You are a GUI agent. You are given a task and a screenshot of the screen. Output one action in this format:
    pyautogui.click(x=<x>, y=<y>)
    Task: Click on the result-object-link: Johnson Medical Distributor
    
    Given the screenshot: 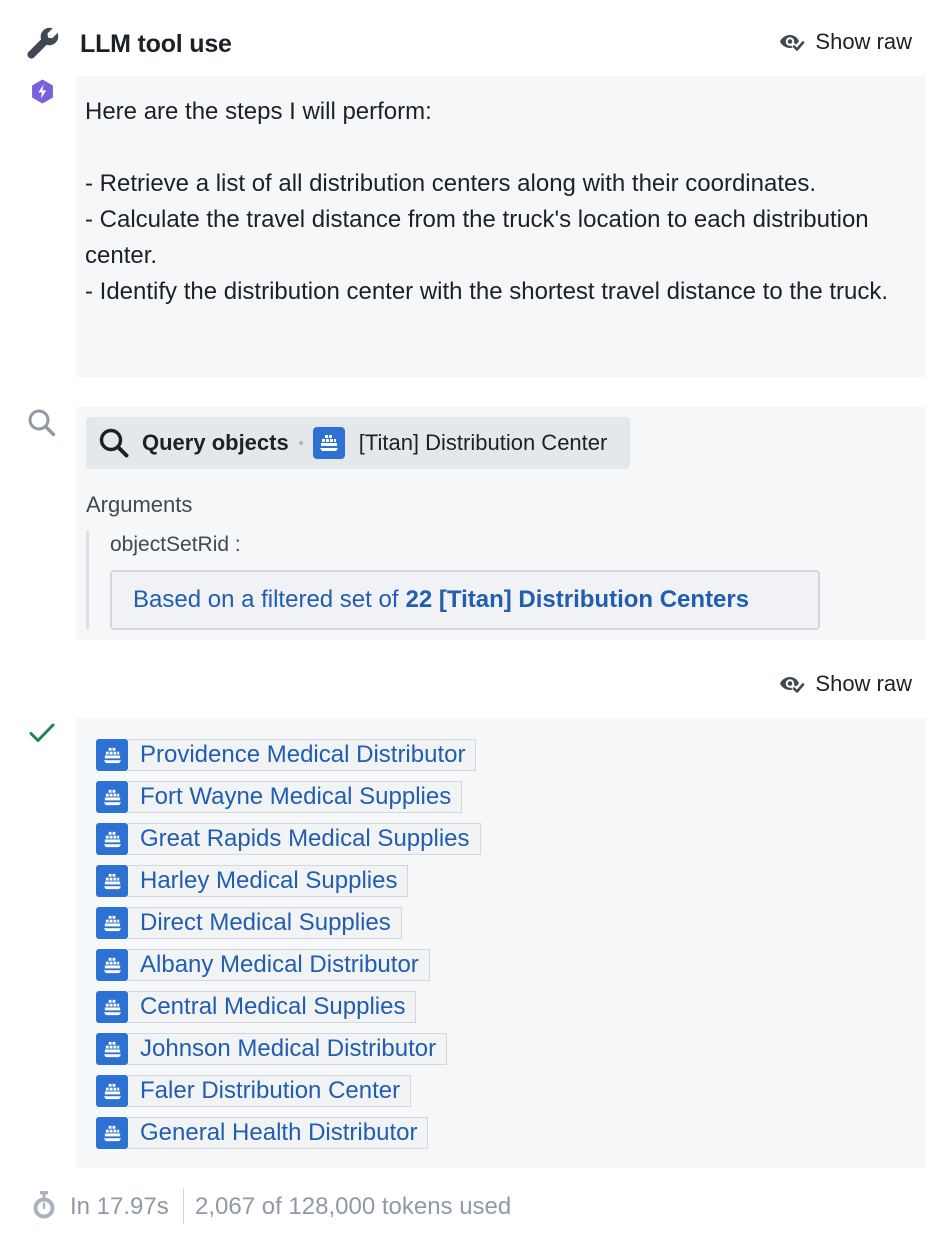 What is the action you would take?
    pyautogui.click(x=272, y=1049)
    